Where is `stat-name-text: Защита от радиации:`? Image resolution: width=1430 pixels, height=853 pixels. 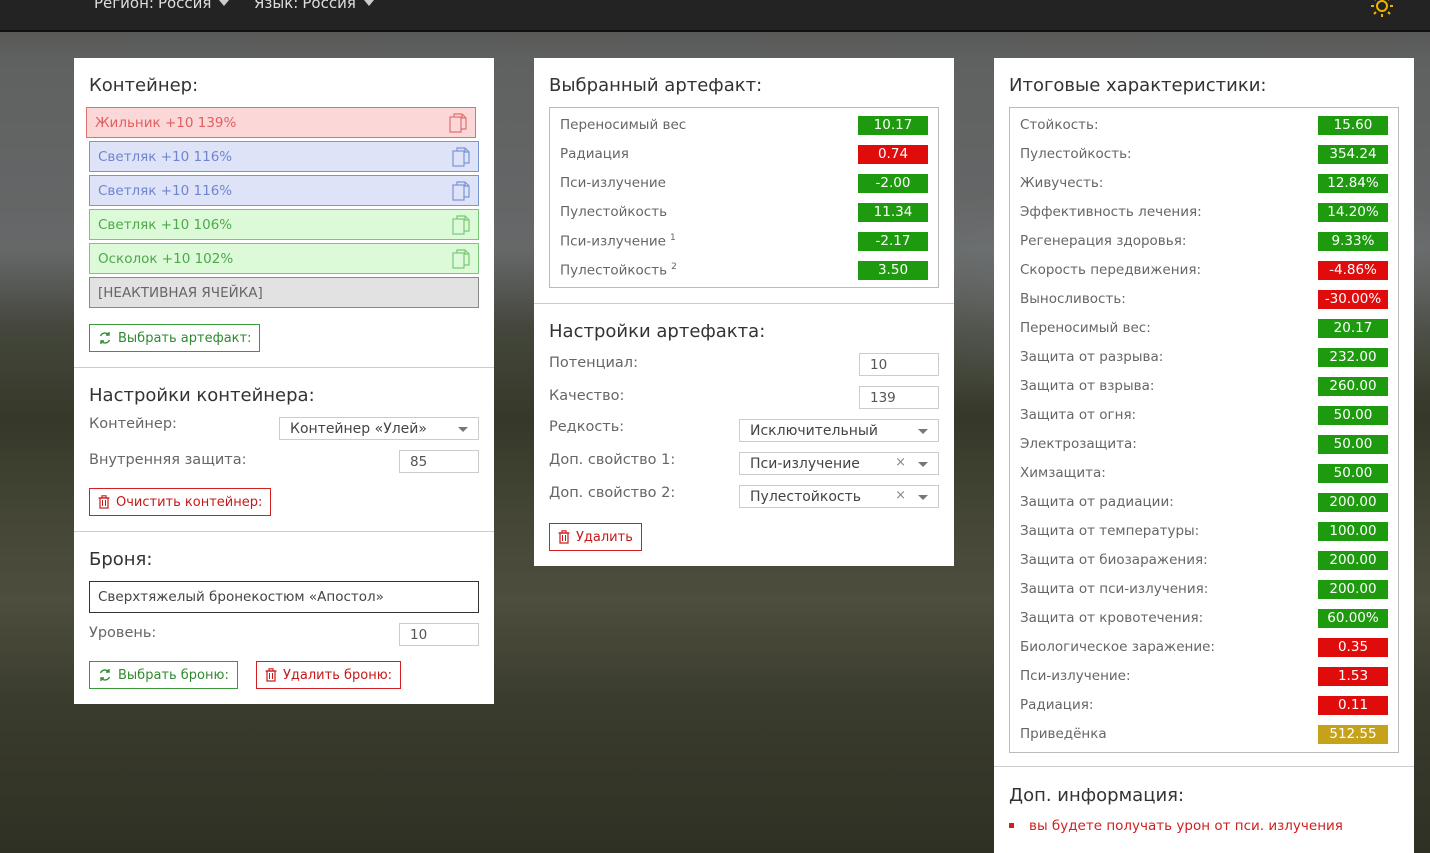
stat-name-text: Защита от радиации: is located at coordinates (1097, 502).